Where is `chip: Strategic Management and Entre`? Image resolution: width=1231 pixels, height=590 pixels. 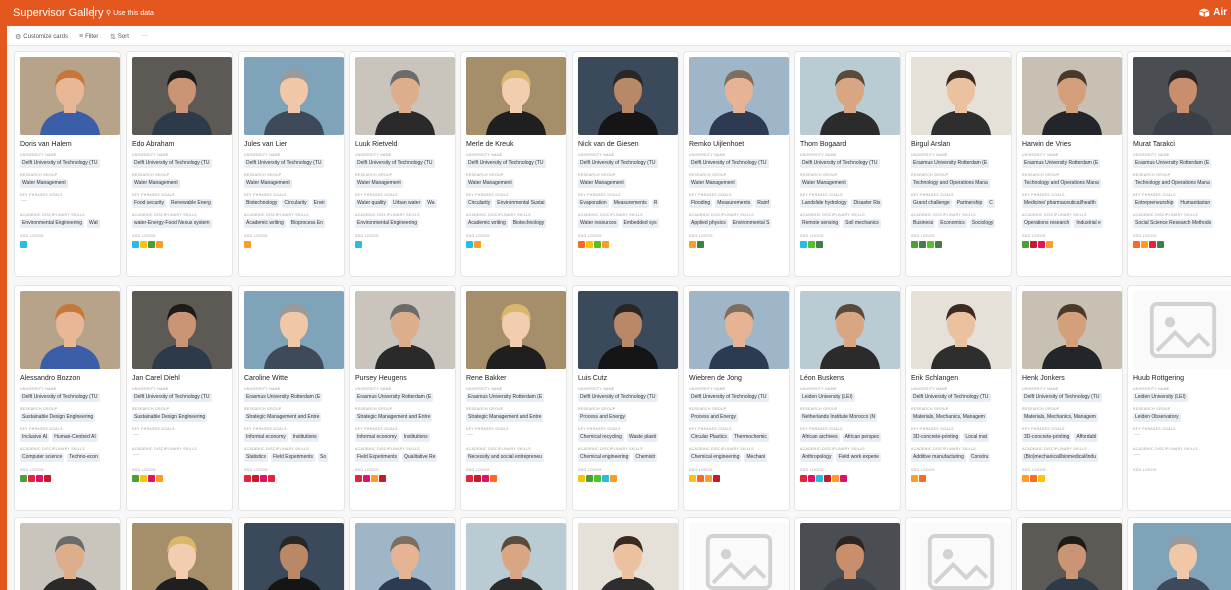
chip: Strategic Management and Entre is located at coordinates (283, 417).